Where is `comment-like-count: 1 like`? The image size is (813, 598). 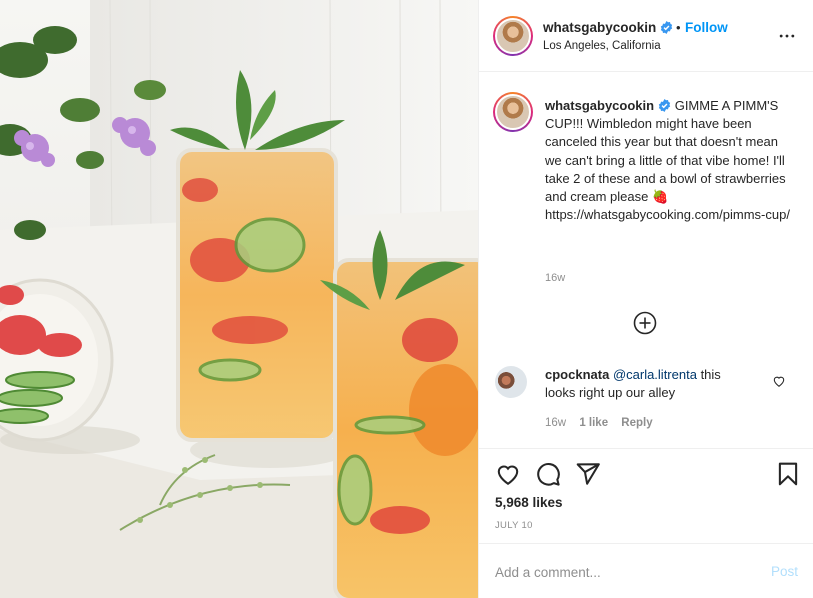
comment-like-count: 1 like is located at coordinates (593, 423).